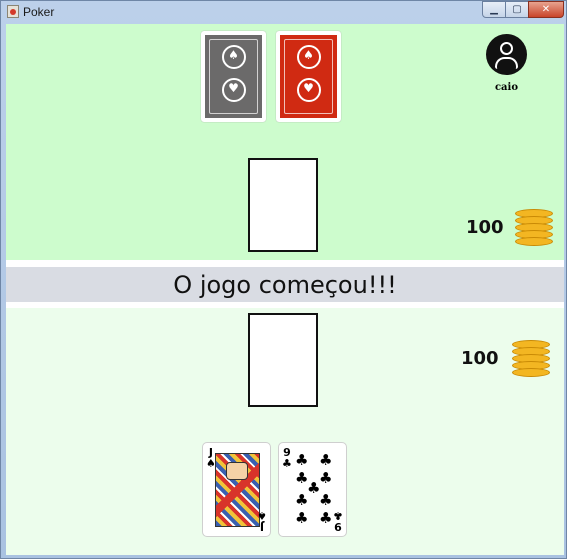 This screenshot has width=567, height=559. Describe the element at coordinates (13, 11) in the screenshot. I see `java-app-icon` at that location.